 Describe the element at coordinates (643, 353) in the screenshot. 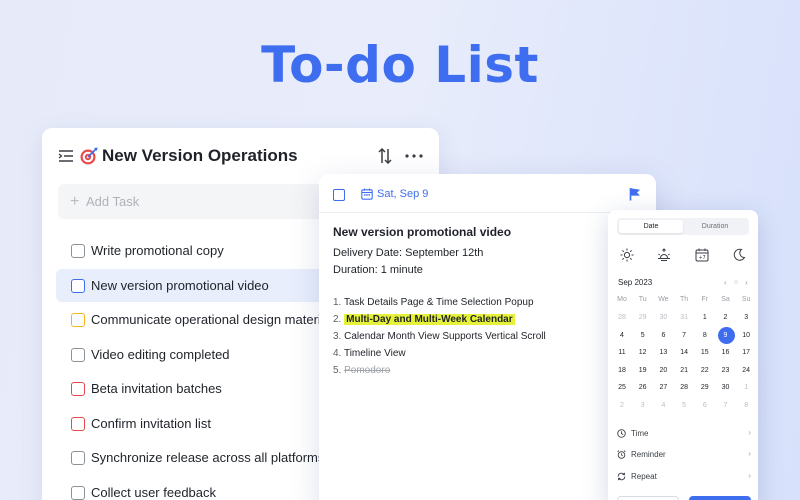

I see `calendar-day: 12` at that location.